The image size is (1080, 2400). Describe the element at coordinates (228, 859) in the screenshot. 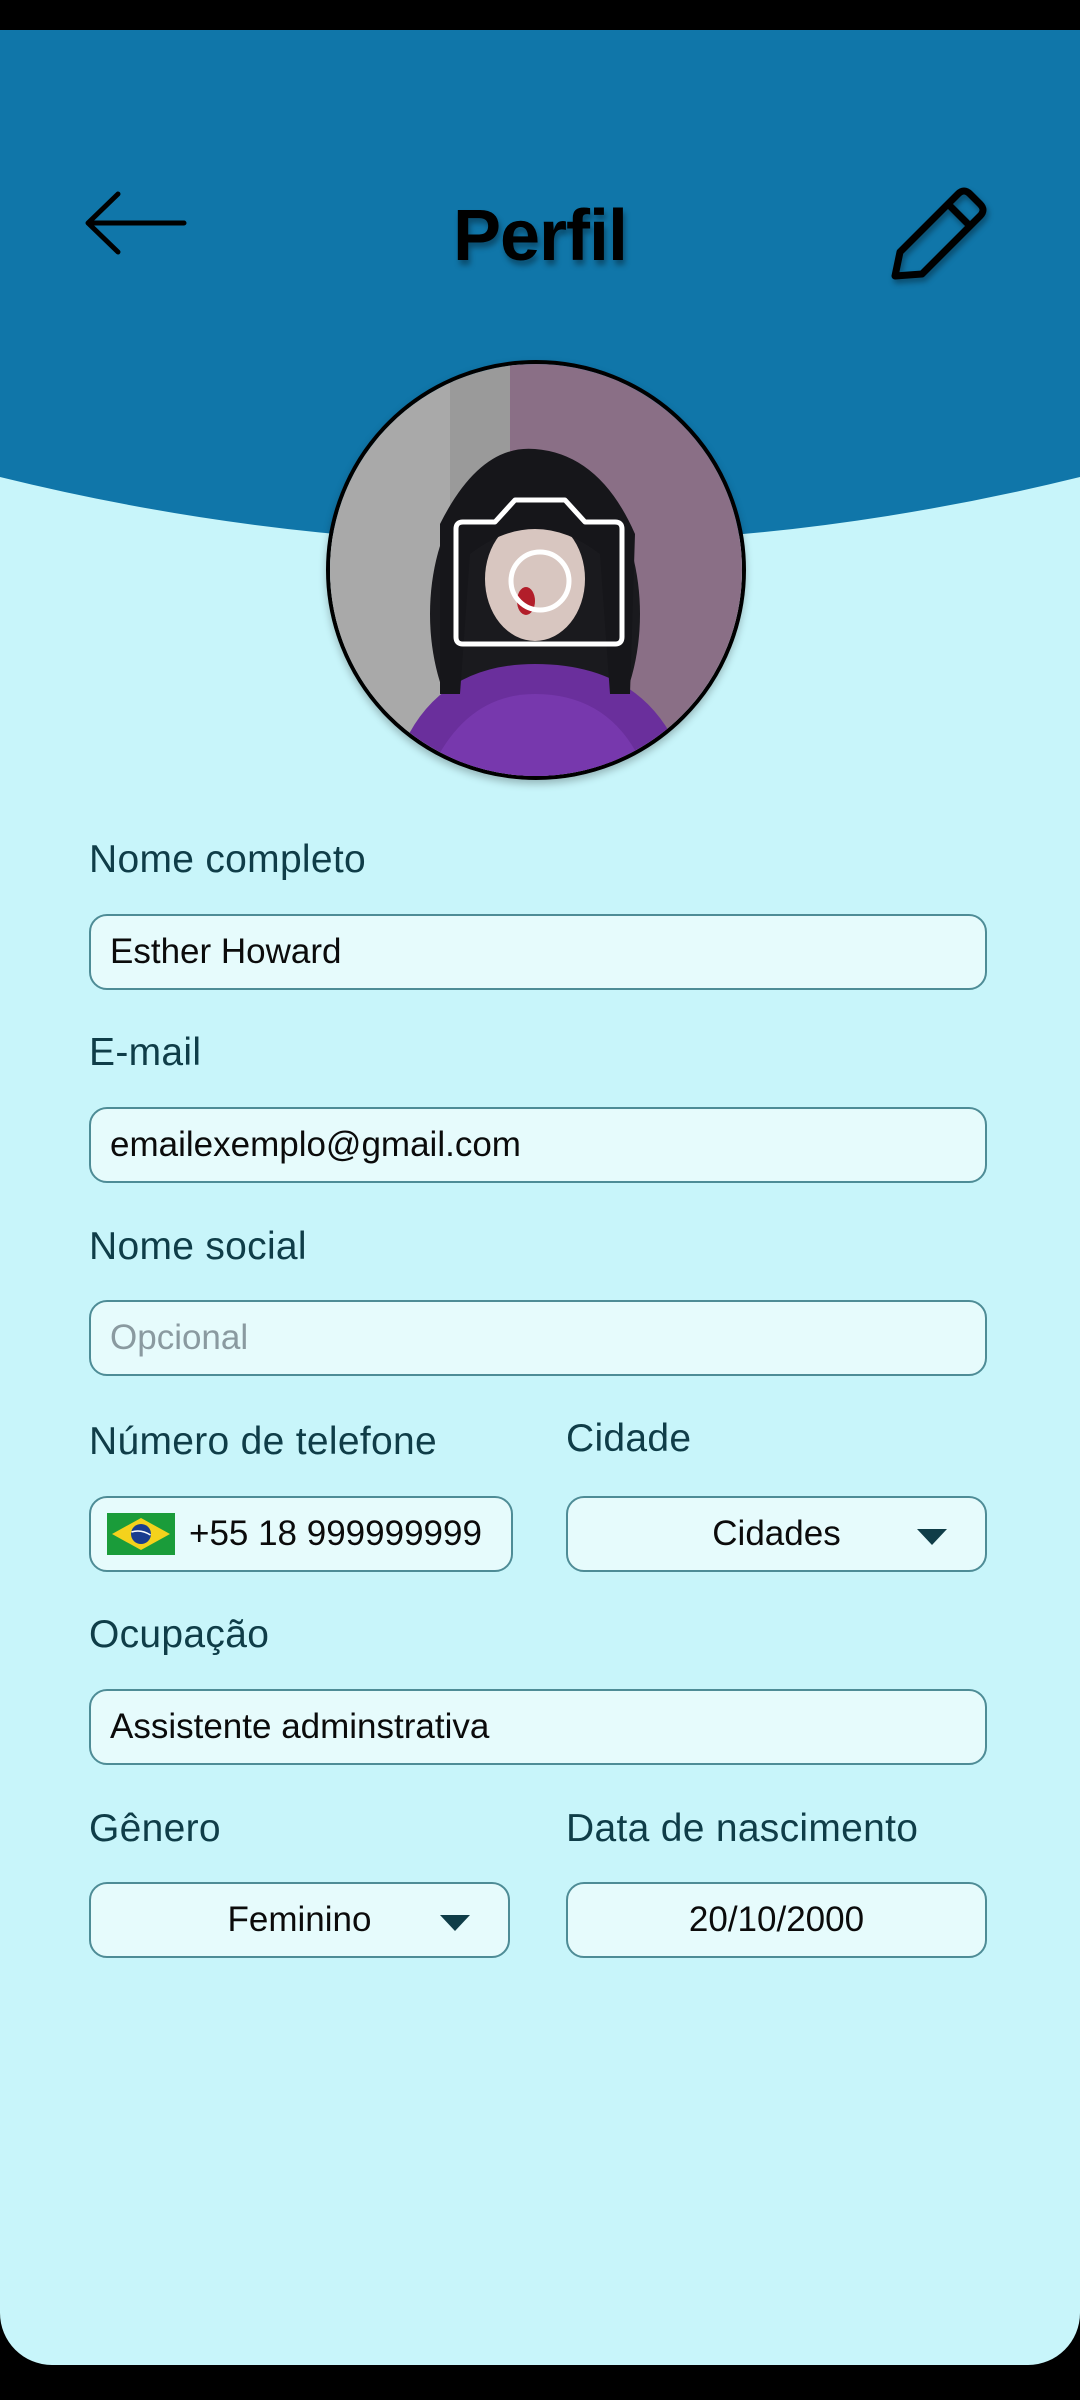

I see `full-name-label: Nome completo` at that location.